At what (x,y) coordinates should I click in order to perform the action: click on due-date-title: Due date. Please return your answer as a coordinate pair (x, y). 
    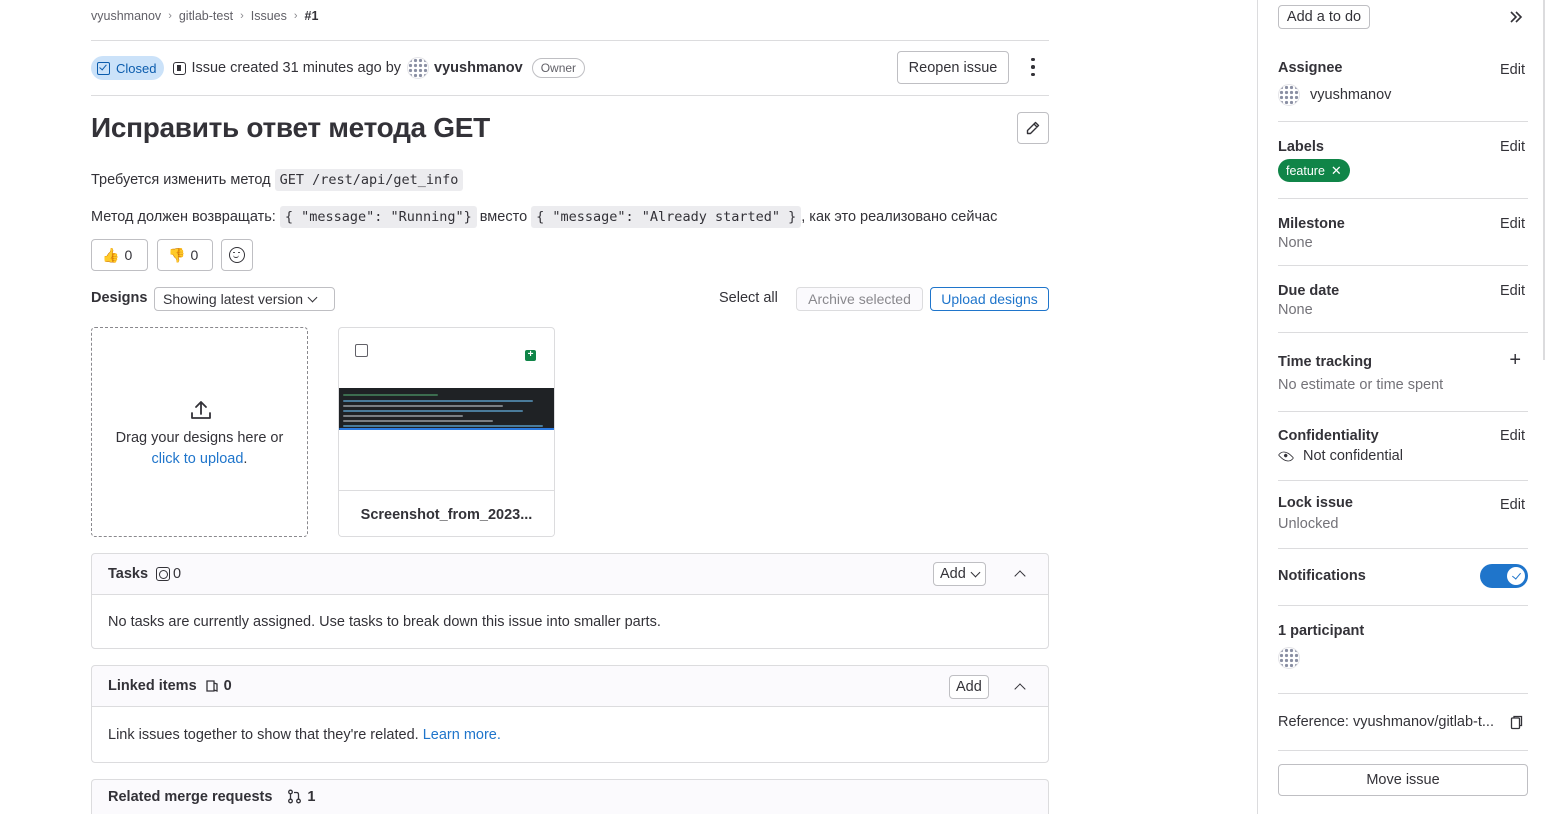
    Looking at the image, I should click on (1309, 291).